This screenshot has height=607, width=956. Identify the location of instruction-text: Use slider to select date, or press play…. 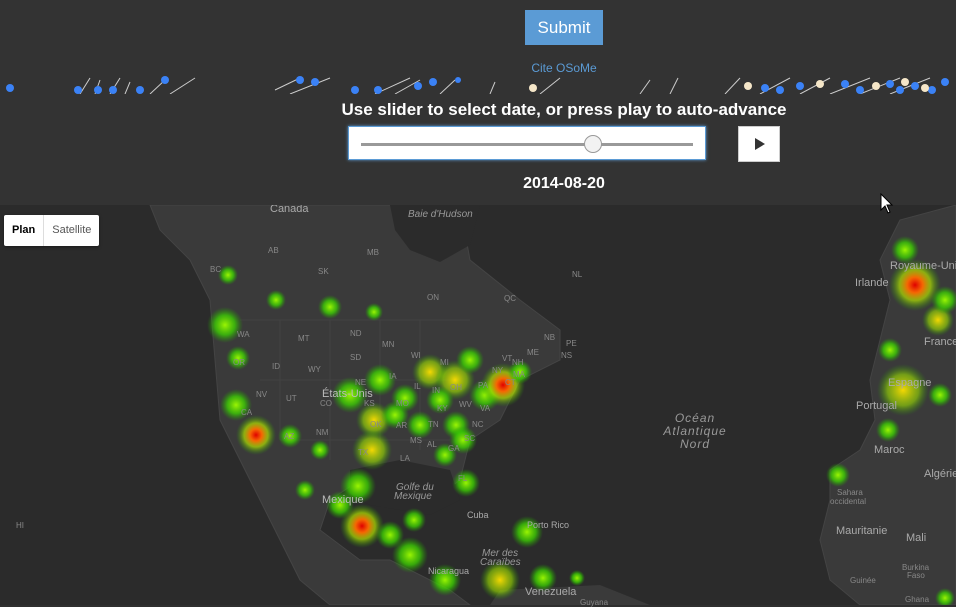
(564, 109).